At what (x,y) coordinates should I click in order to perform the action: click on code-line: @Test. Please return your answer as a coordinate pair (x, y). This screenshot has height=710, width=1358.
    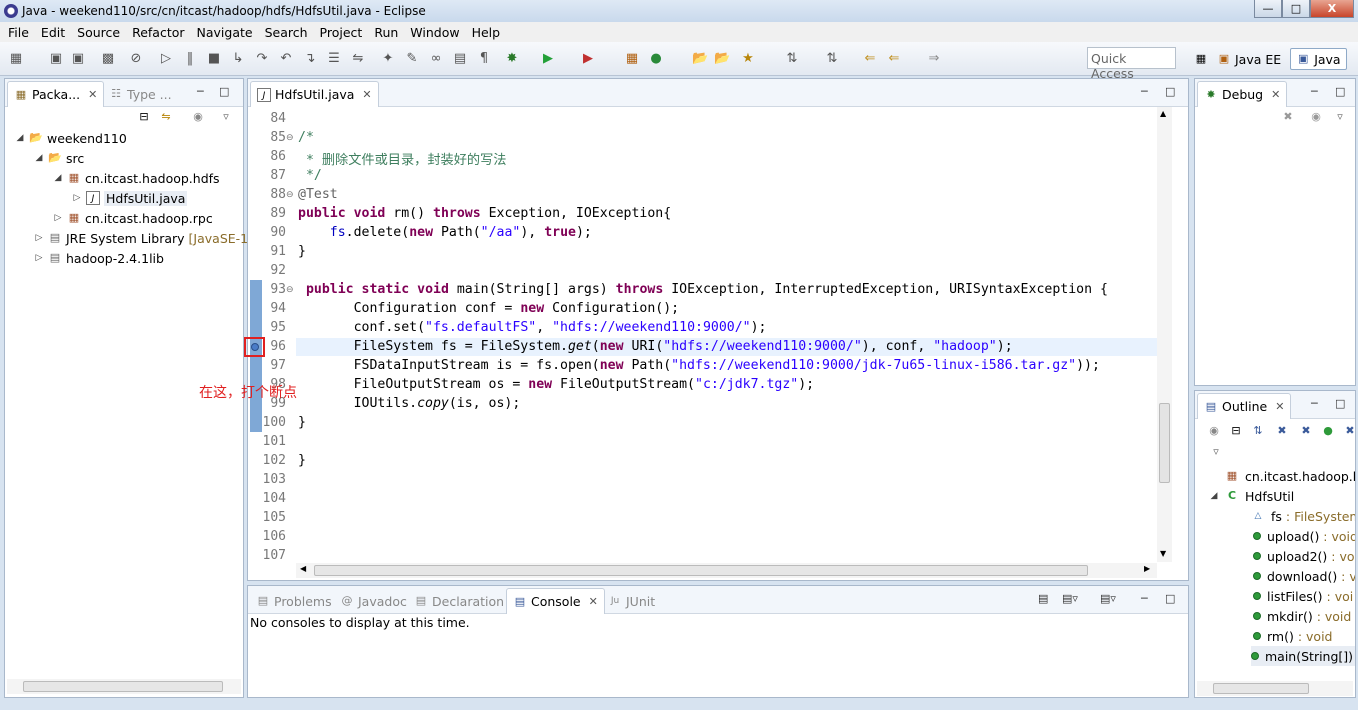
    Looking at the image, I should click on (318, 194).